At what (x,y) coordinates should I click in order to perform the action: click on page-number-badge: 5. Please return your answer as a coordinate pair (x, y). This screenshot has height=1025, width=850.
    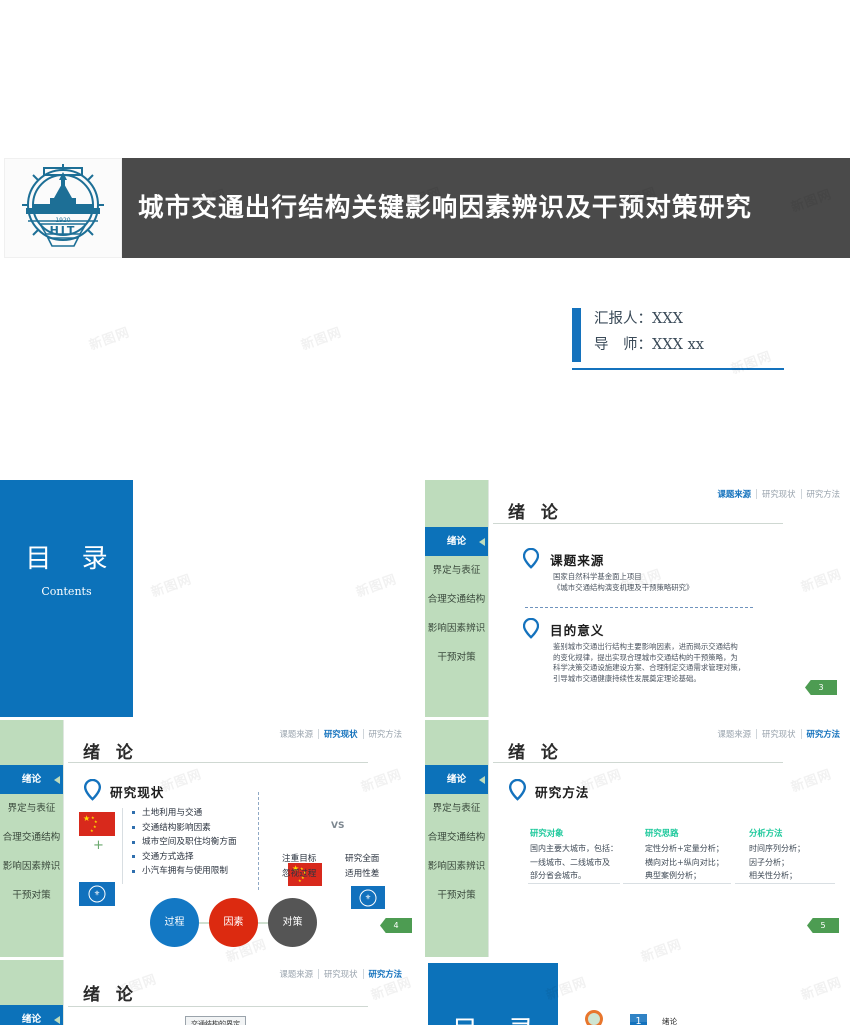
    Looking at the image, I should click on (823, 925).